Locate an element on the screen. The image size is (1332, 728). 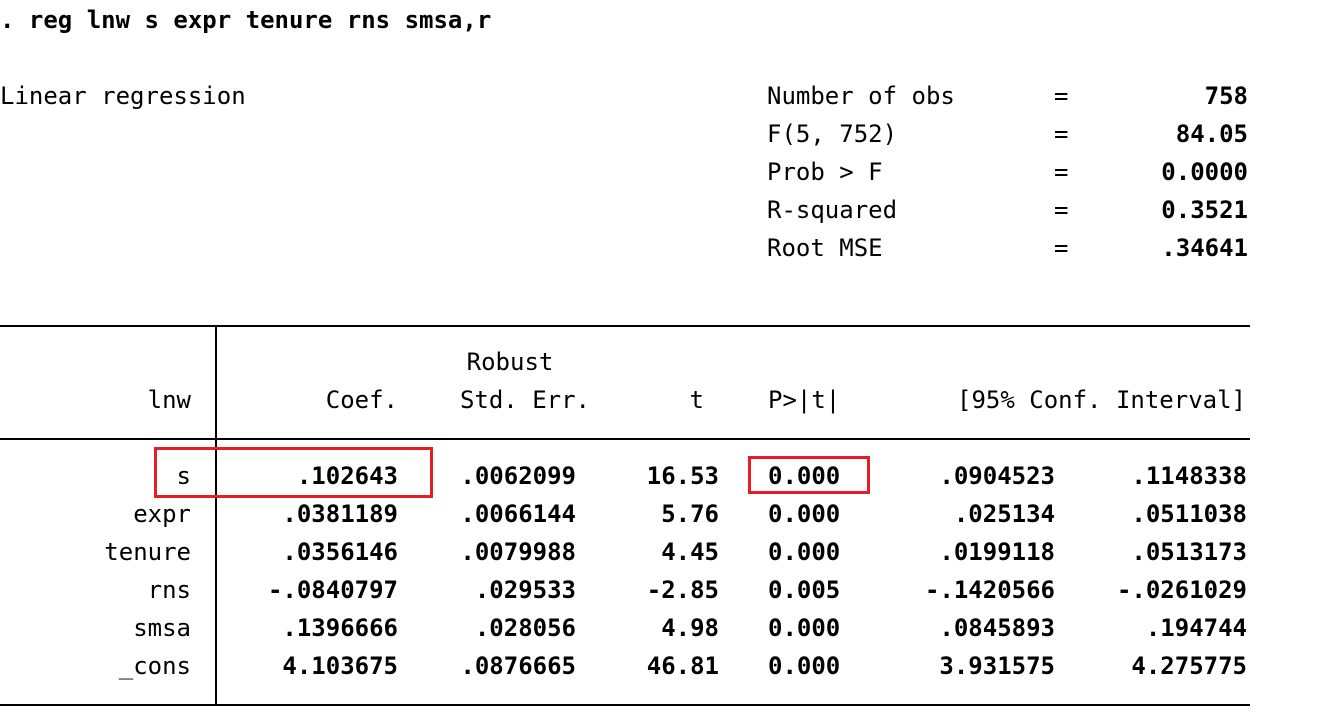
header-depvar: lnw is located at coordinates (169, 400).